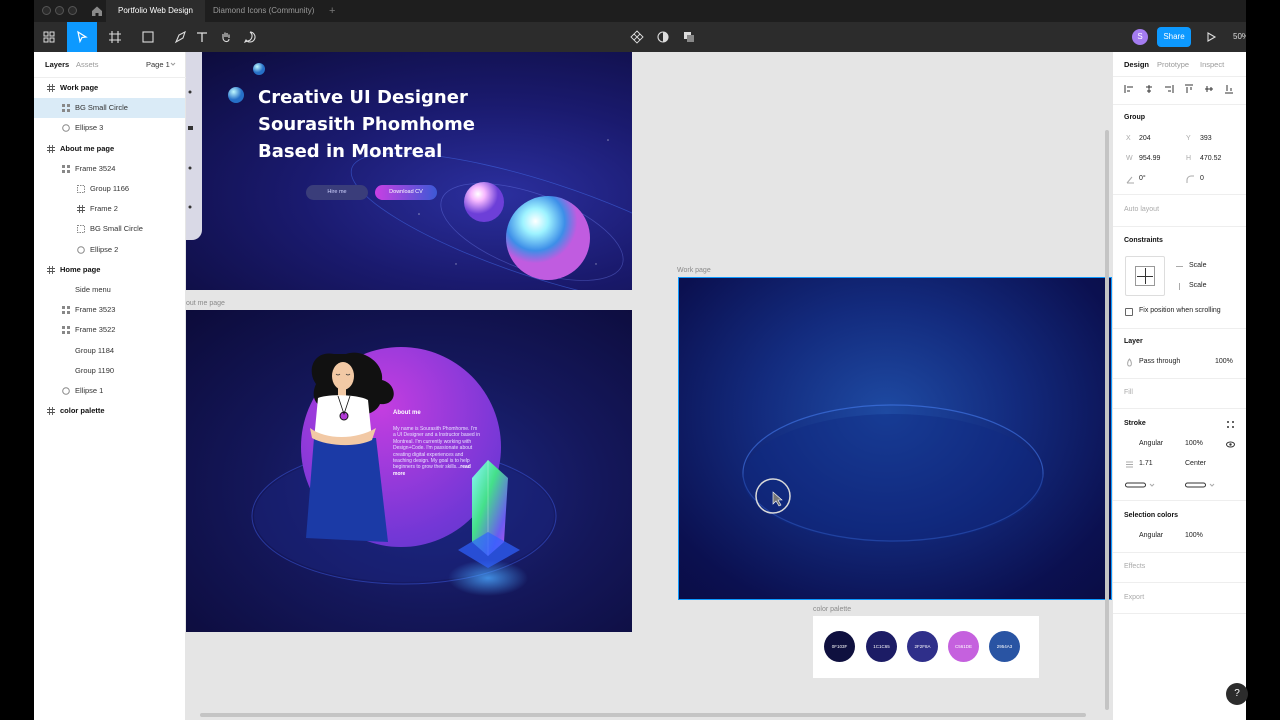  I want to click on horizontal-scrollbar, so click(643, 715).